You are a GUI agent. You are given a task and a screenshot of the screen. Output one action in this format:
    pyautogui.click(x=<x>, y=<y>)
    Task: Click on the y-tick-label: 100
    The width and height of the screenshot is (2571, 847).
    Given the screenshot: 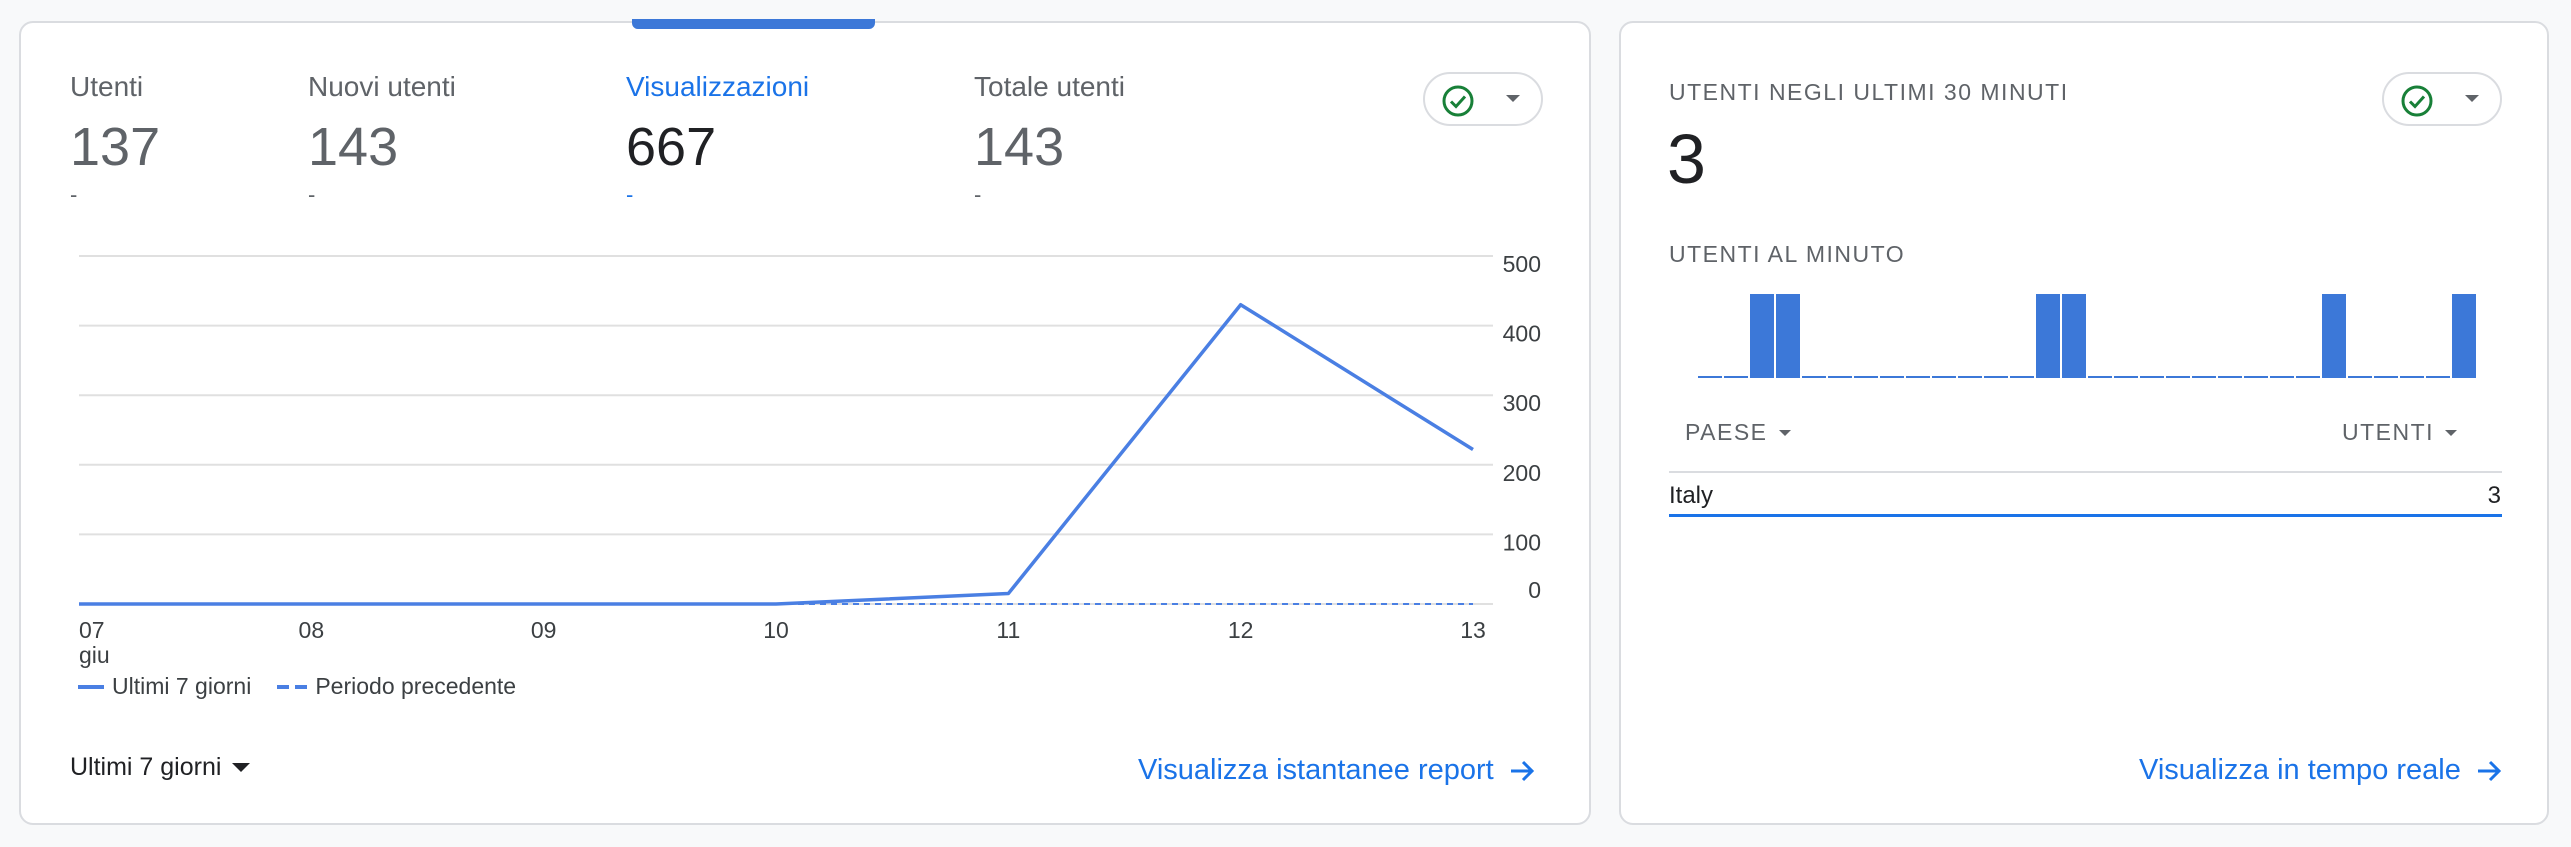 What is the action you would take?
    pyautogui.click(x=1522, y=542)
    